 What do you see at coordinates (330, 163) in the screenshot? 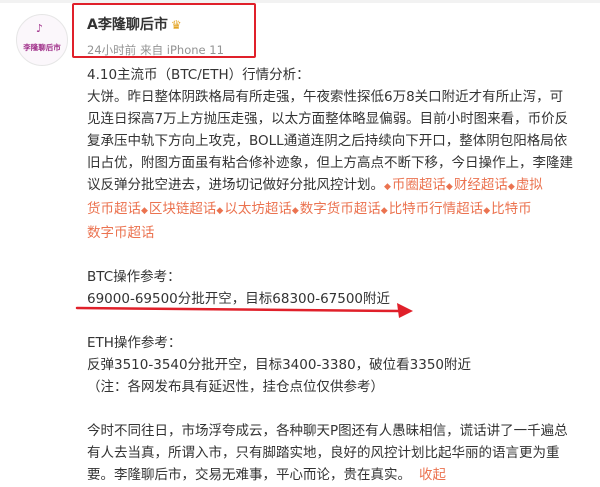
I see `body-line: 旧占优，附图方面虽有粘合修补迹象，但上方高点不断下移，今日操作上，李隆建` at bounding box center [330, 163].